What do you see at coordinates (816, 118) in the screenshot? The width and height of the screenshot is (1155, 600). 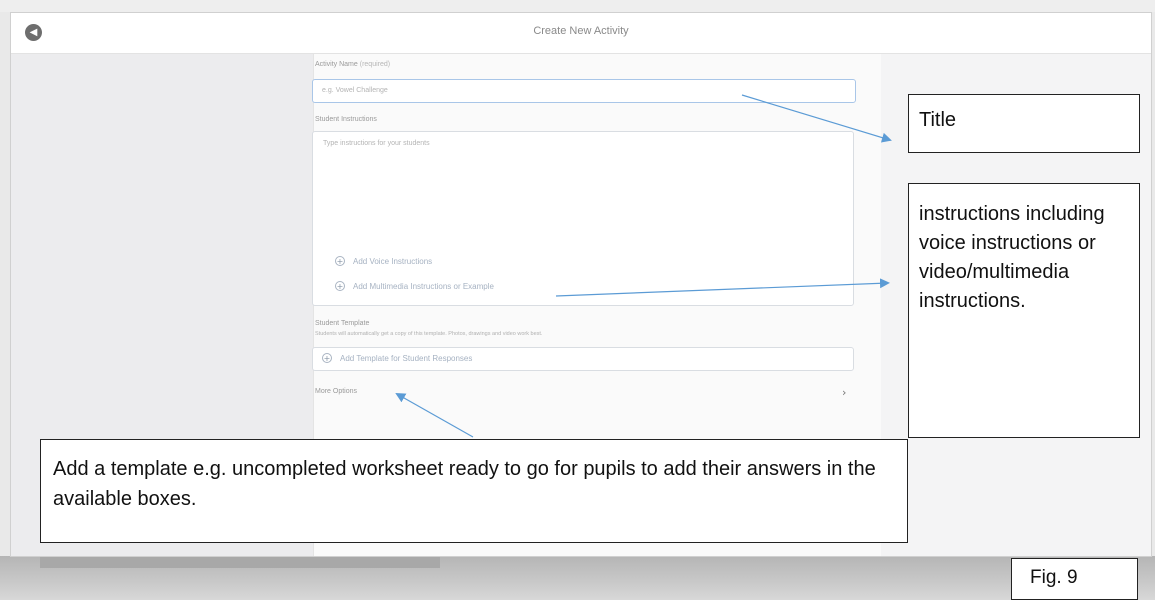 I see `arrow-title` at bounding box center [816, 118].